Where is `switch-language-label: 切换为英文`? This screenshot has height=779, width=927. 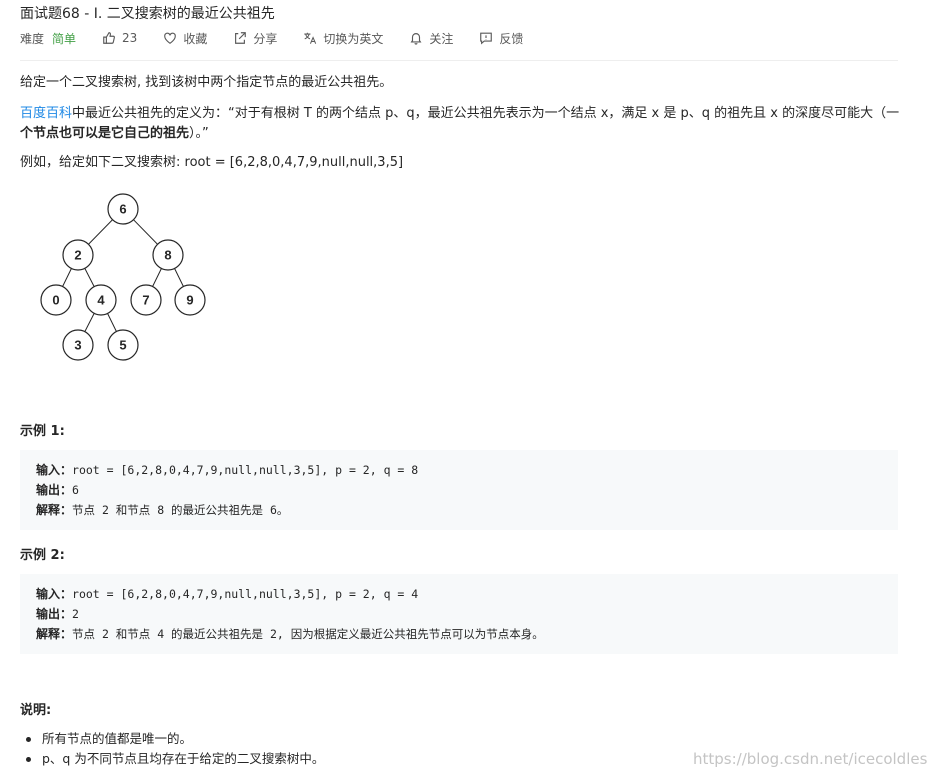
switch-language-label: 切换为英文 is located at coordinates (353, 38).